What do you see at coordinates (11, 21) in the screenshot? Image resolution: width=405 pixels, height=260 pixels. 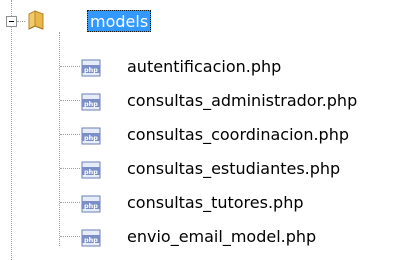 I see `collapse-toggle` at bounding box center [11, 21].